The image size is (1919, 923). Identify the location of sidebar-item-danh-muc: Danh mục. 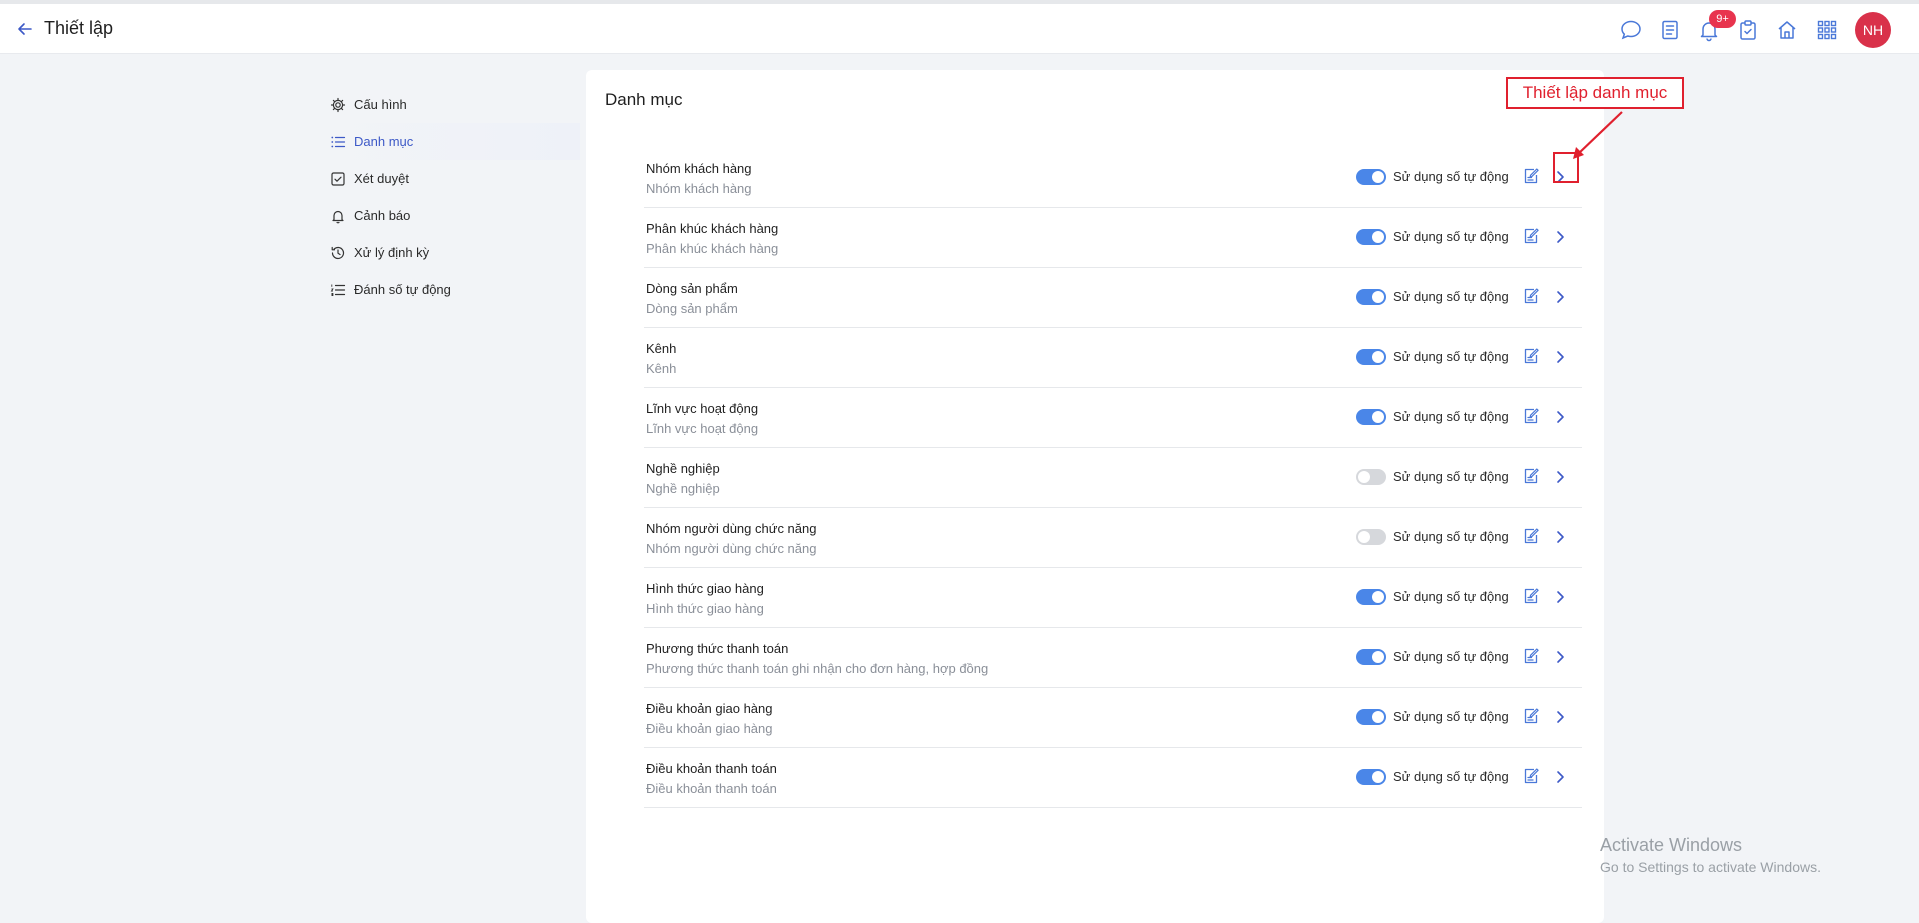
(450, 141).